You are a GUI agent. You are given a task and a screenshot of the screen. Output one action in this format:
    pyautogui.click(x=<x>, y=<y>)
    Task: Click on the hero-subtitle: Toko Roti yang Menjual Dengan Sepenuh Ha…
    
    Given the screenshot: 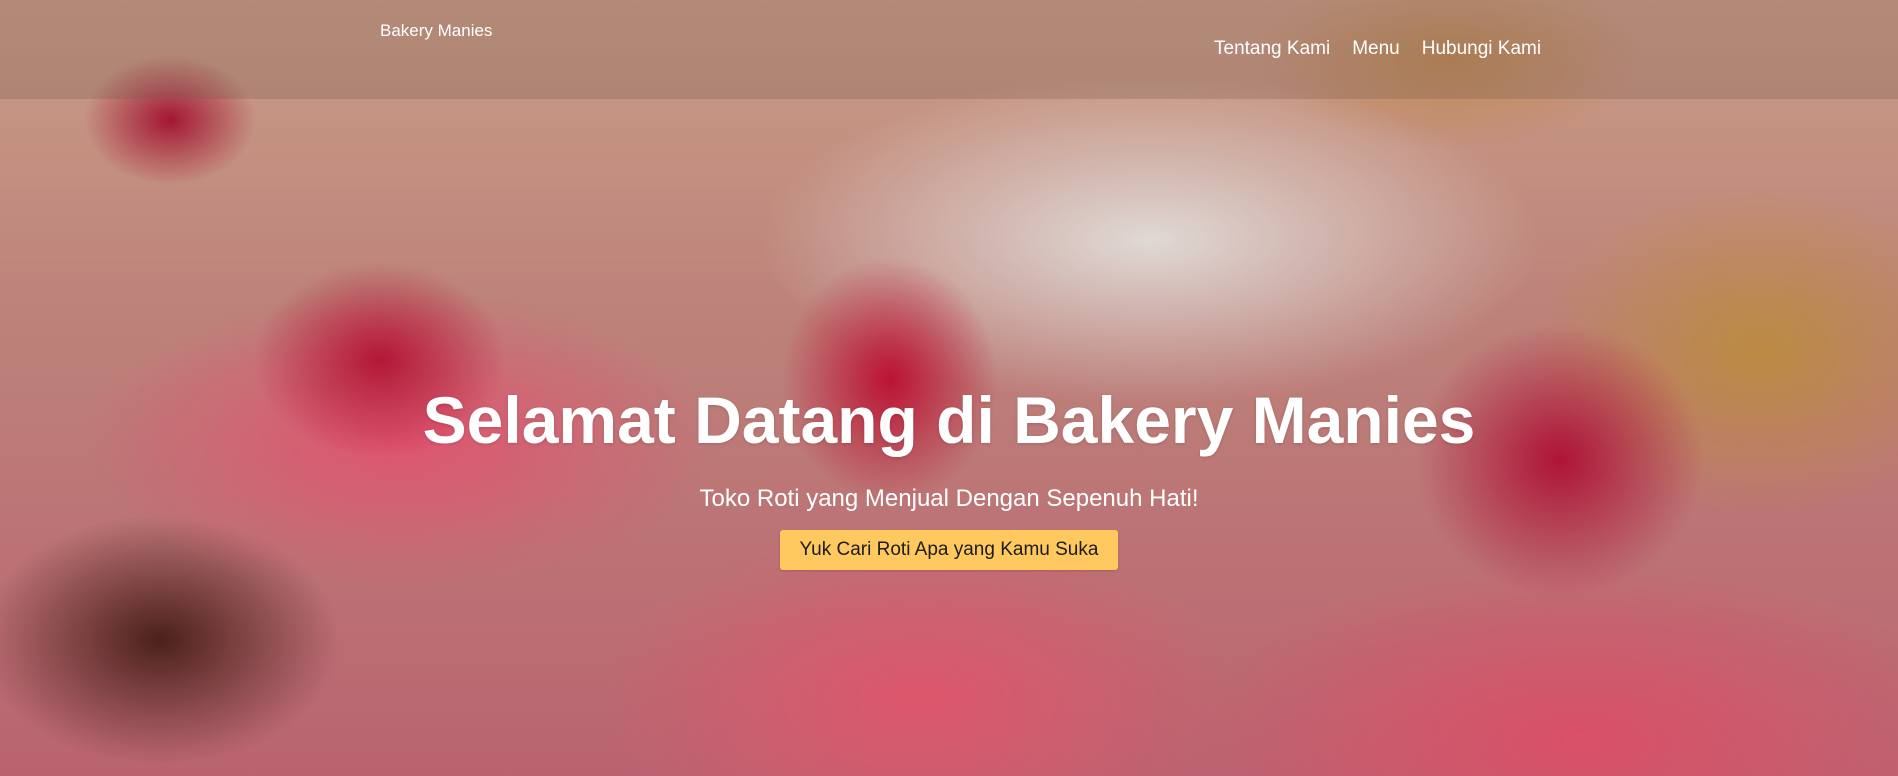 What is the action you would take?
    pyautogui.click(x=949, y=498)
    